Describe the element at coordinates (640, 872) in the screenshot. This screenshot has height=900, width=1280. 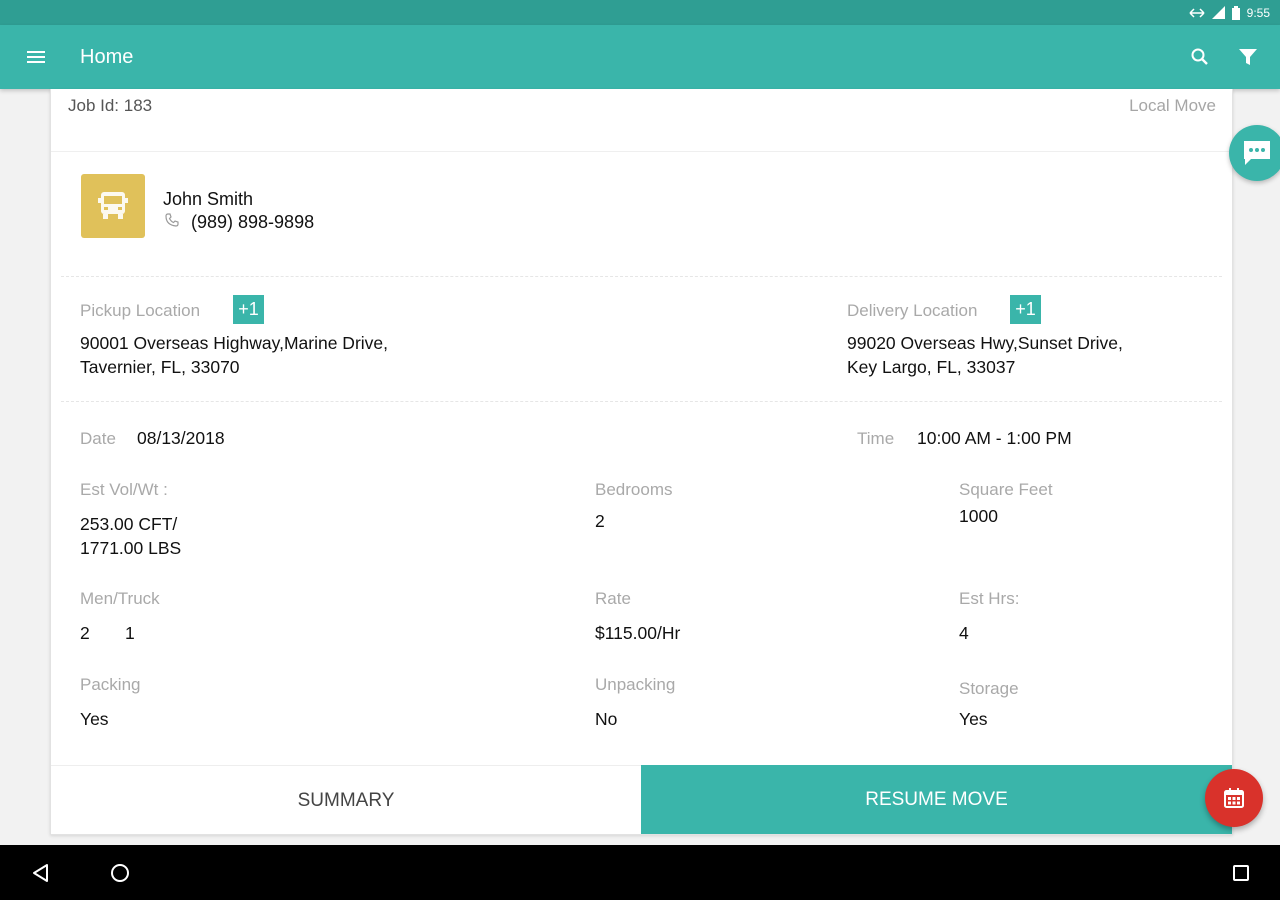
I see `navigation-bar` at that location.